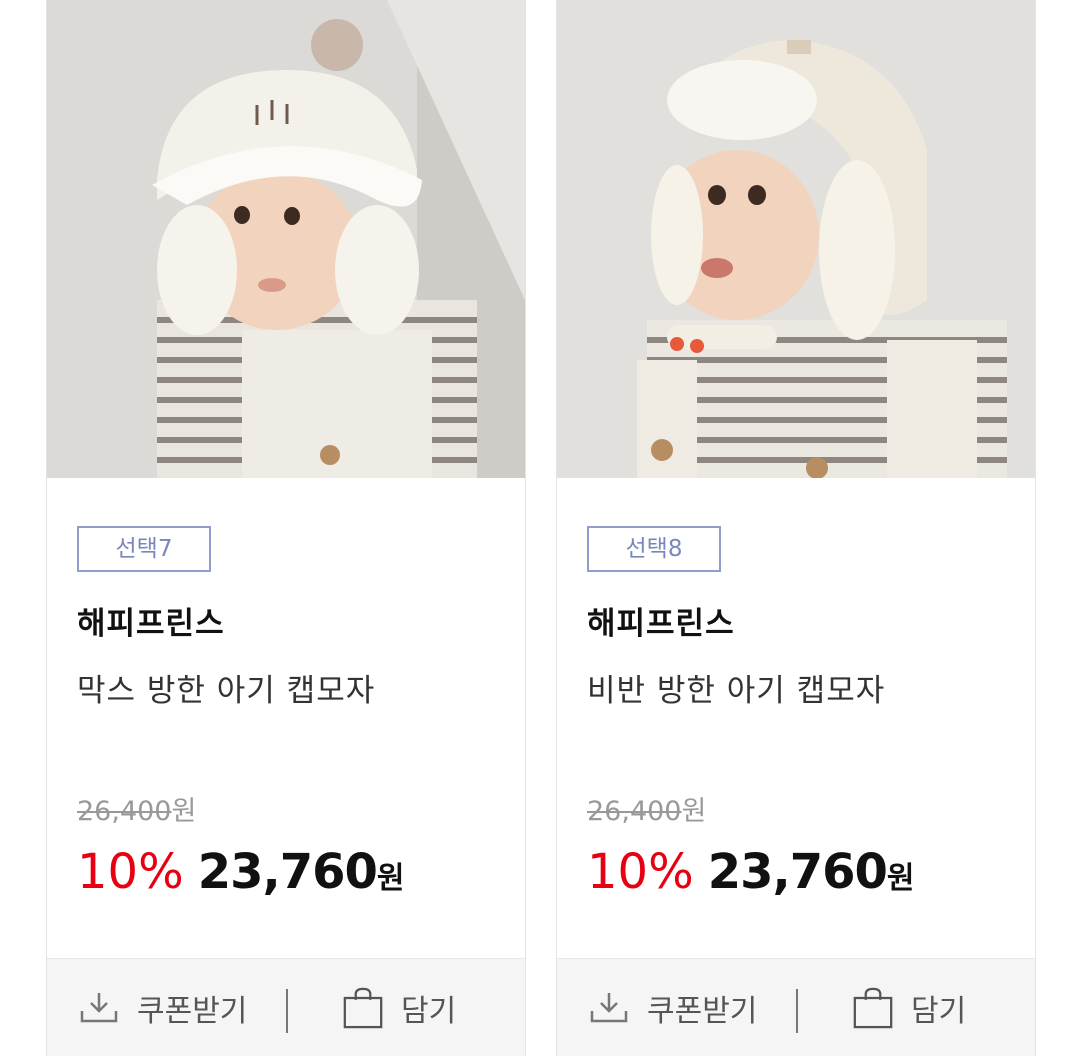 The image size is (1080, 1057). What do you see at coordinates (144, 549) in the screenshot?
I see `option-badge: 선택7` at bounding box center [144, 549].